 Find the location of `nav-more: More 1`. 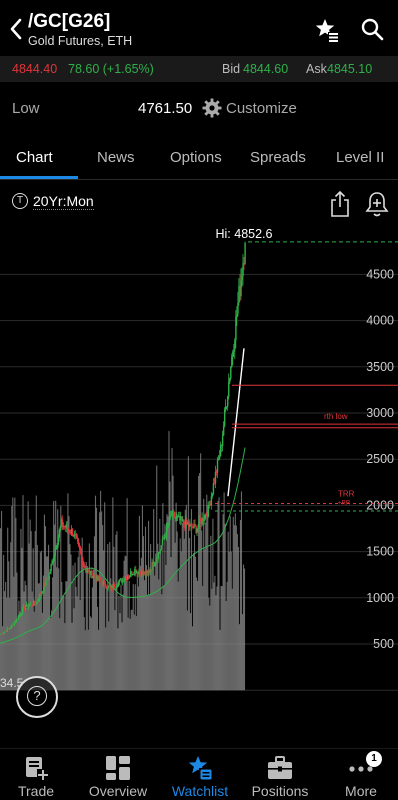

nav-more: More 1 is located at coordinates (361, 774).